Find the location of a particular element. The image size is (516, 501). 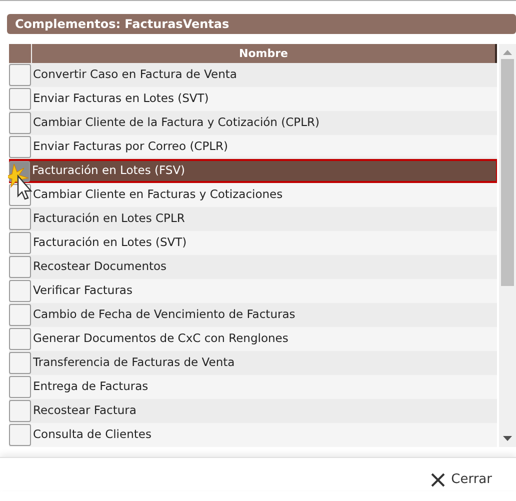

row-label: Consulta de Clientes is located at coordinates (92, 435).